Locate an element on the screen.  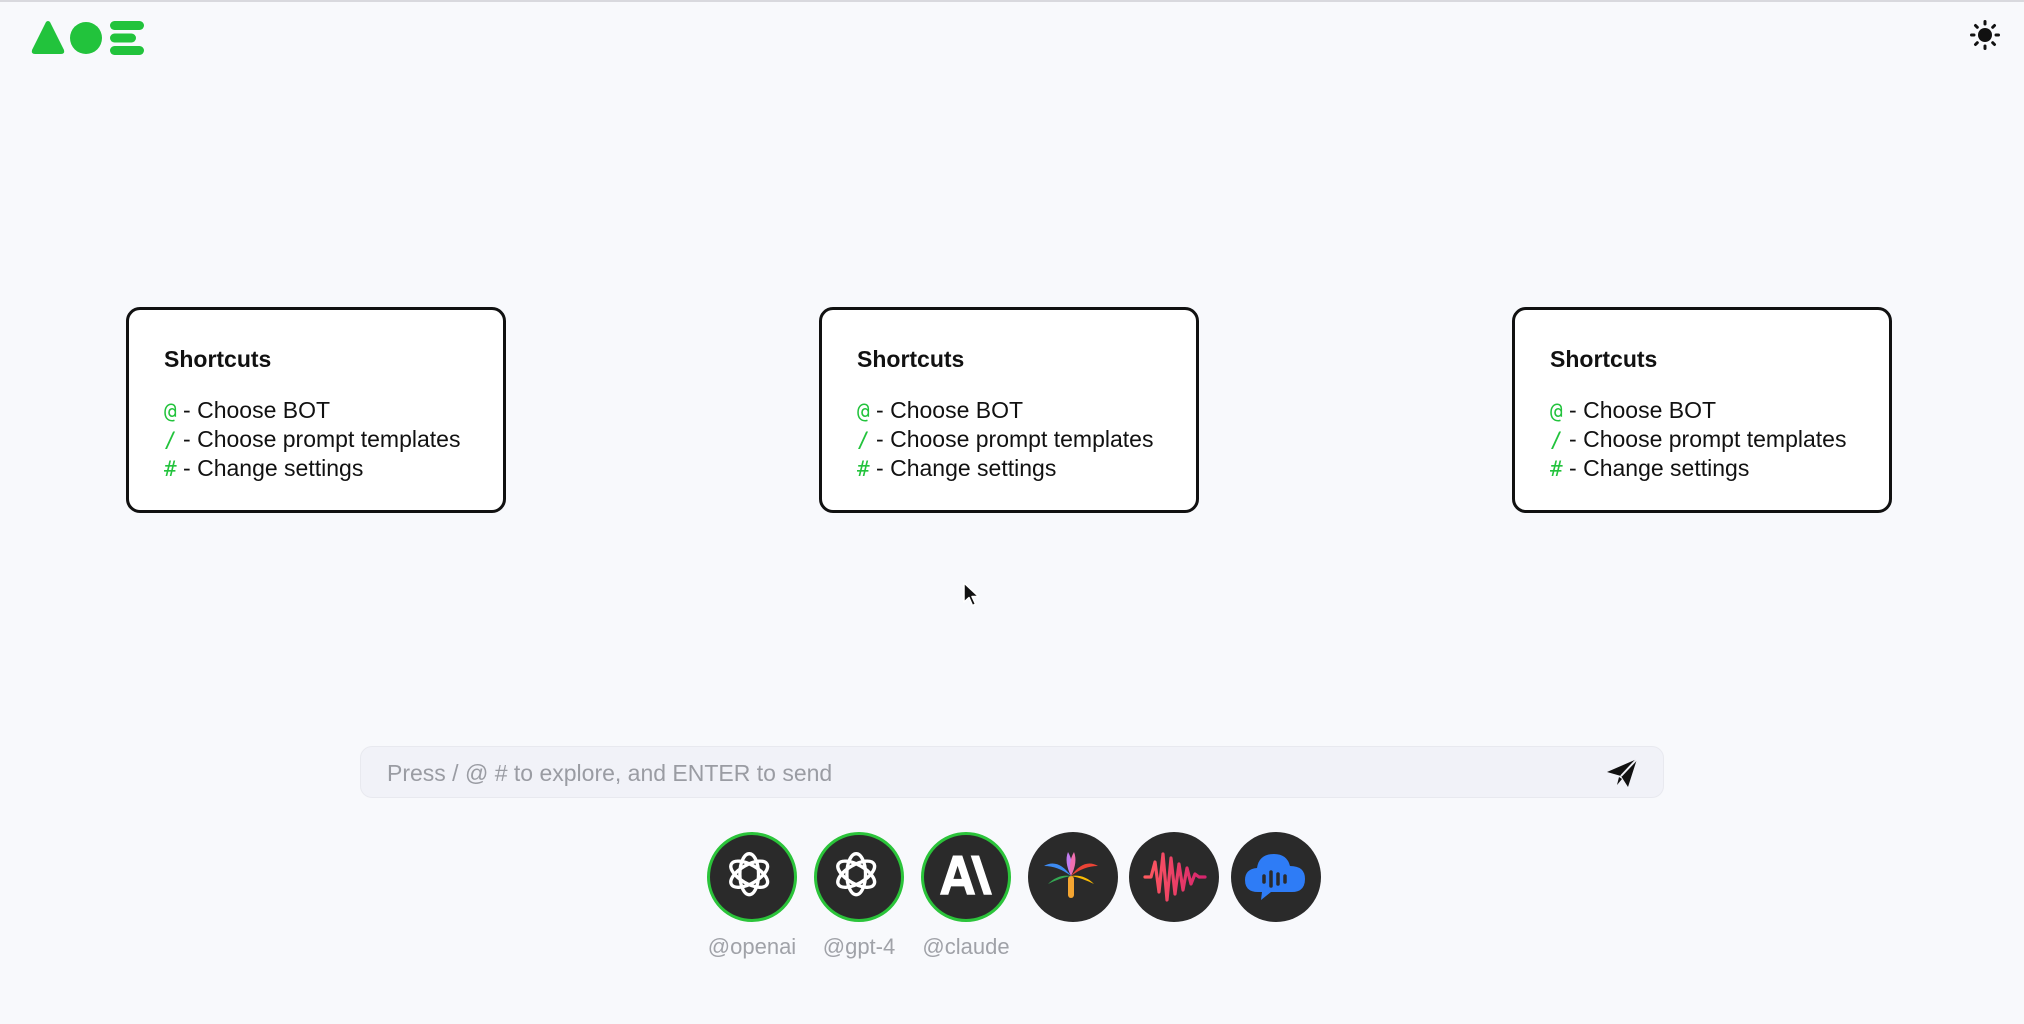
bot-soundwave is located at coordinates (1174, 877).